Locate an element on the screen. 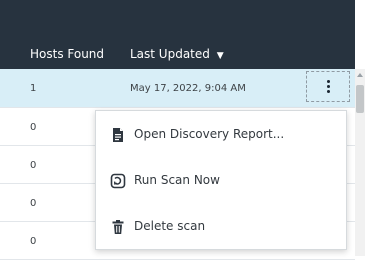 Image resolution: width=365 pixels, height=260 pixels. menu-item-label: Run Scan Now is located at coordinates (177, 180).